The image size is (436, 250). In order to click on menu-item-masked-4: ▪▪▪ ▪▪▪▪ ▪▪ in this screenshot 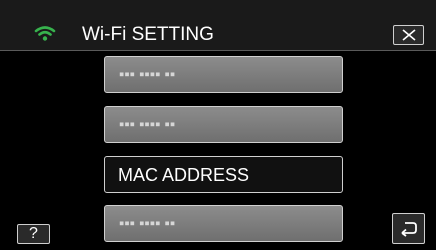, I will do `click(223, 223)`.